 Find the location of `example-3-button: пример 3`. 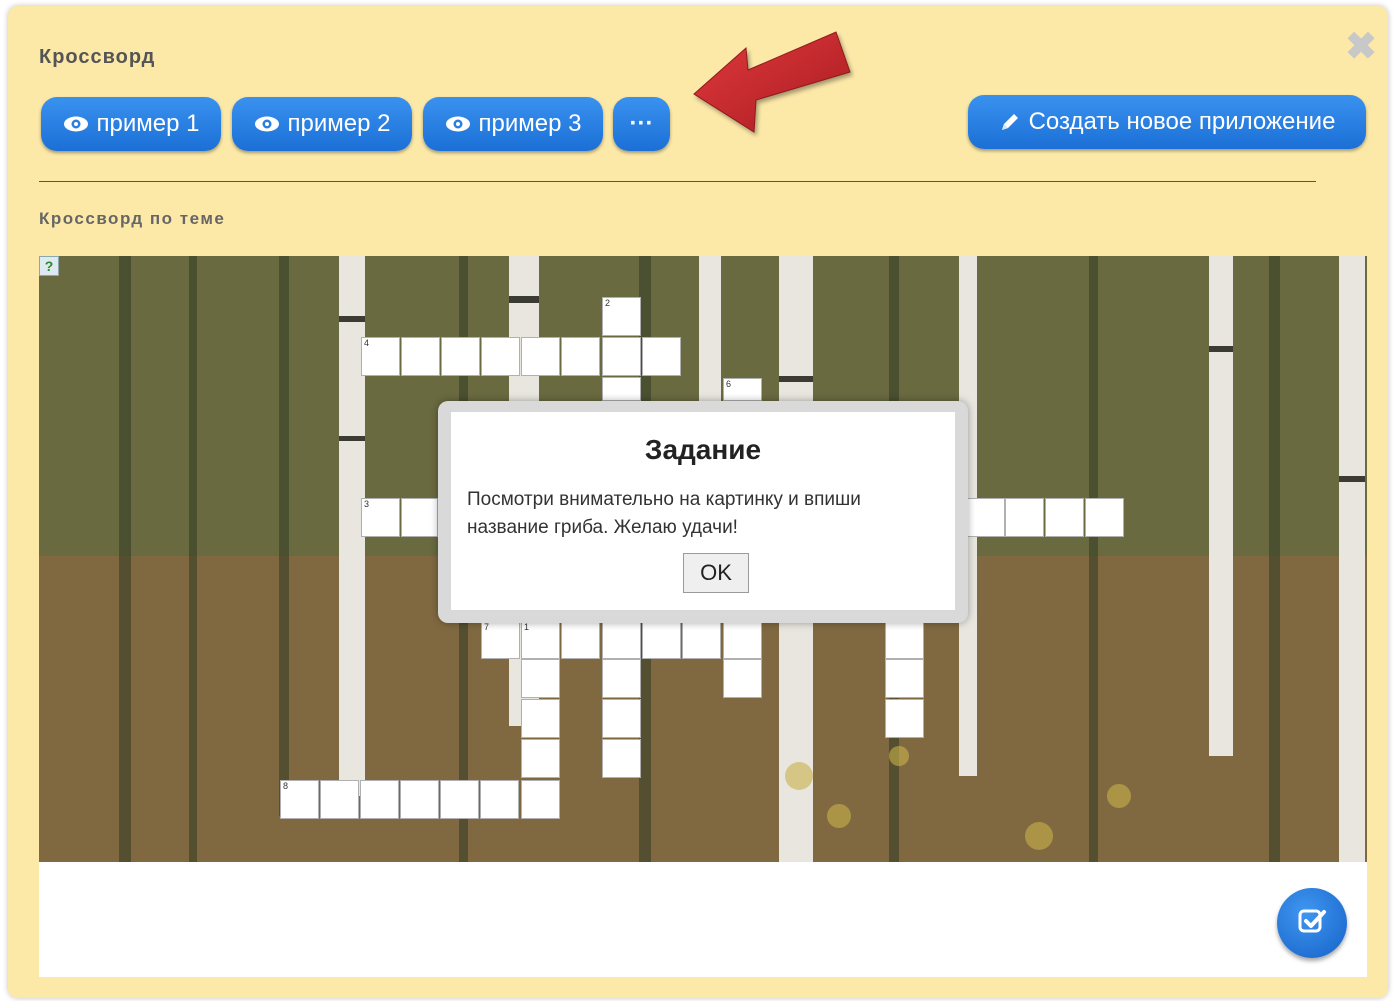

example-3-button: пример 3 is located at coordinates (513, 124).